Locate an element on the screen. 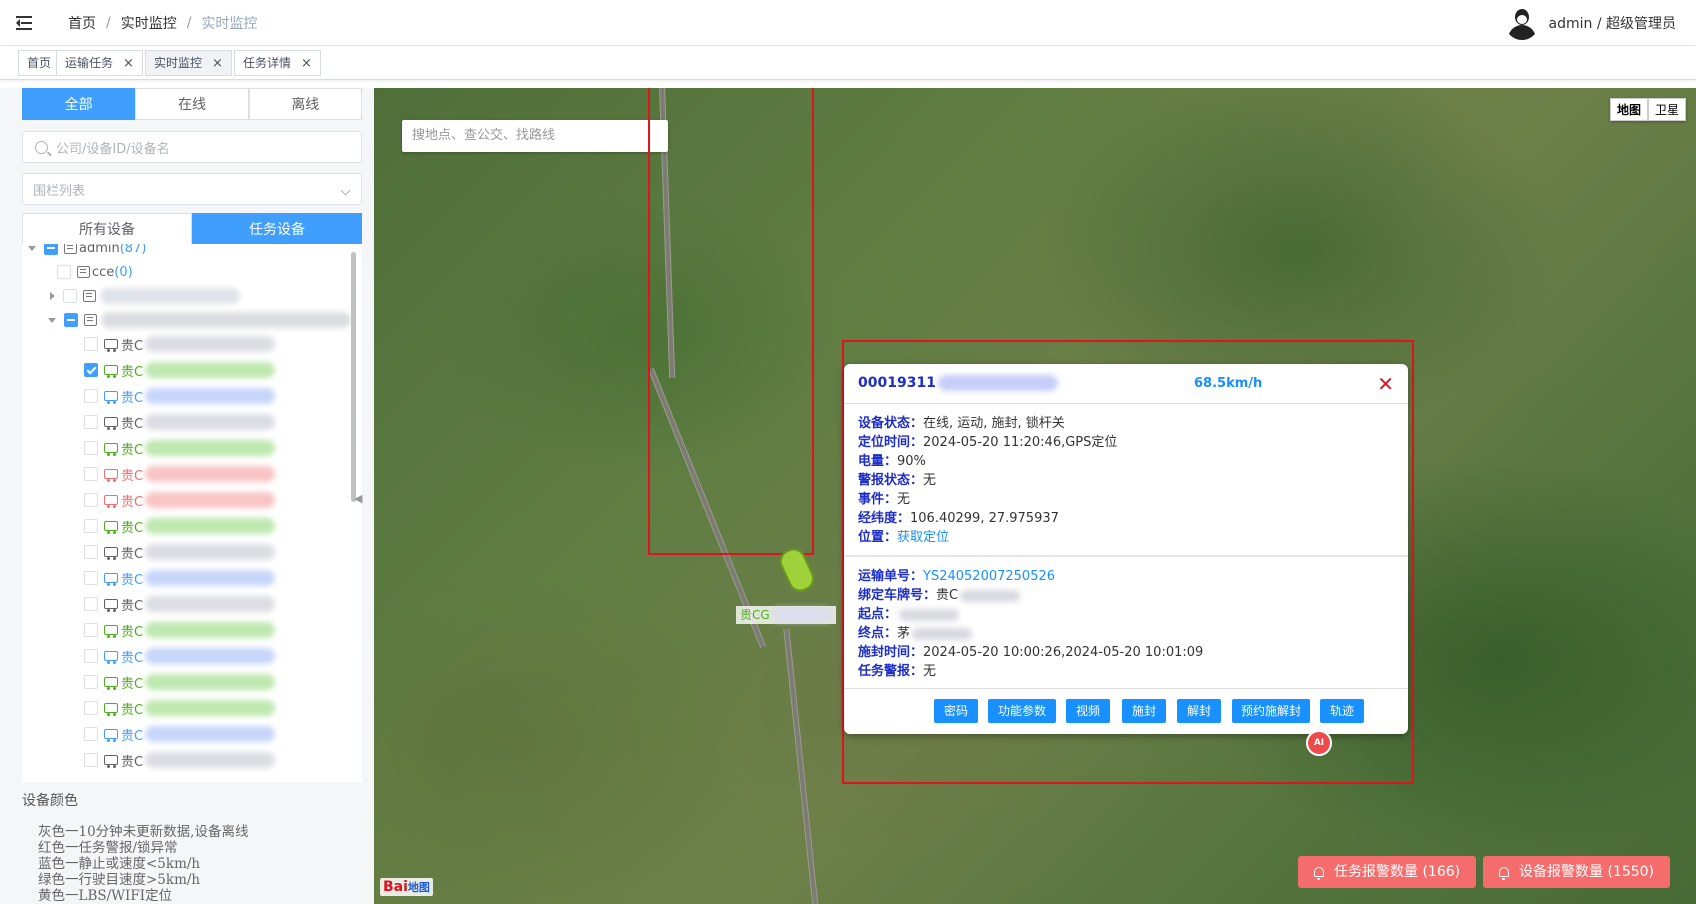 The height and width of the screenshot is (904, 1696). popup-action-button: 轨迹 is located at coordinates (1342, 711).